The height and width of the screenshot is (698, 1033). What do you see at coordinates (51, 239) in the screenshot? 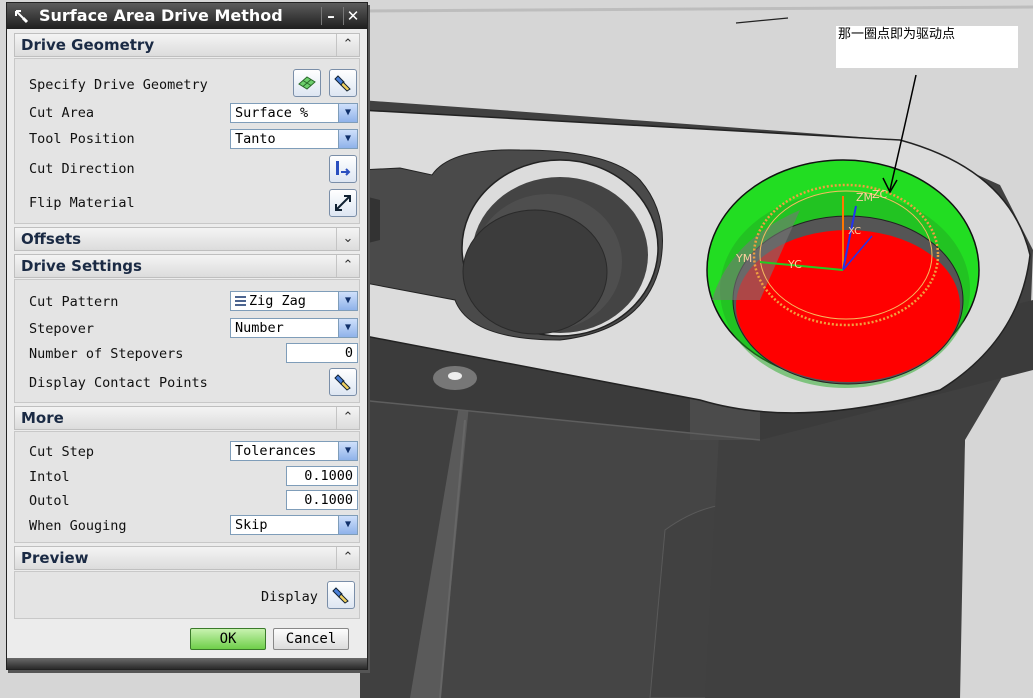
I see `section-title: Offsets` at bounding box center [51, 239].